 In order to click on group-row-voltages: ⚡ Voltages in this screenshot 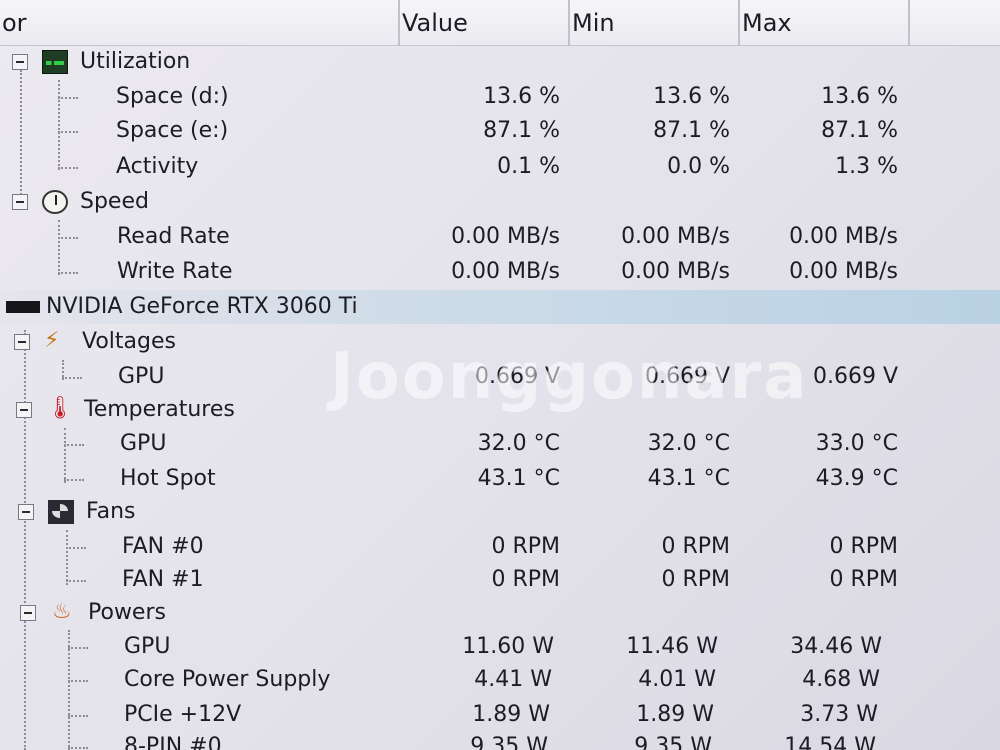, I will do `click(500, 342)`.